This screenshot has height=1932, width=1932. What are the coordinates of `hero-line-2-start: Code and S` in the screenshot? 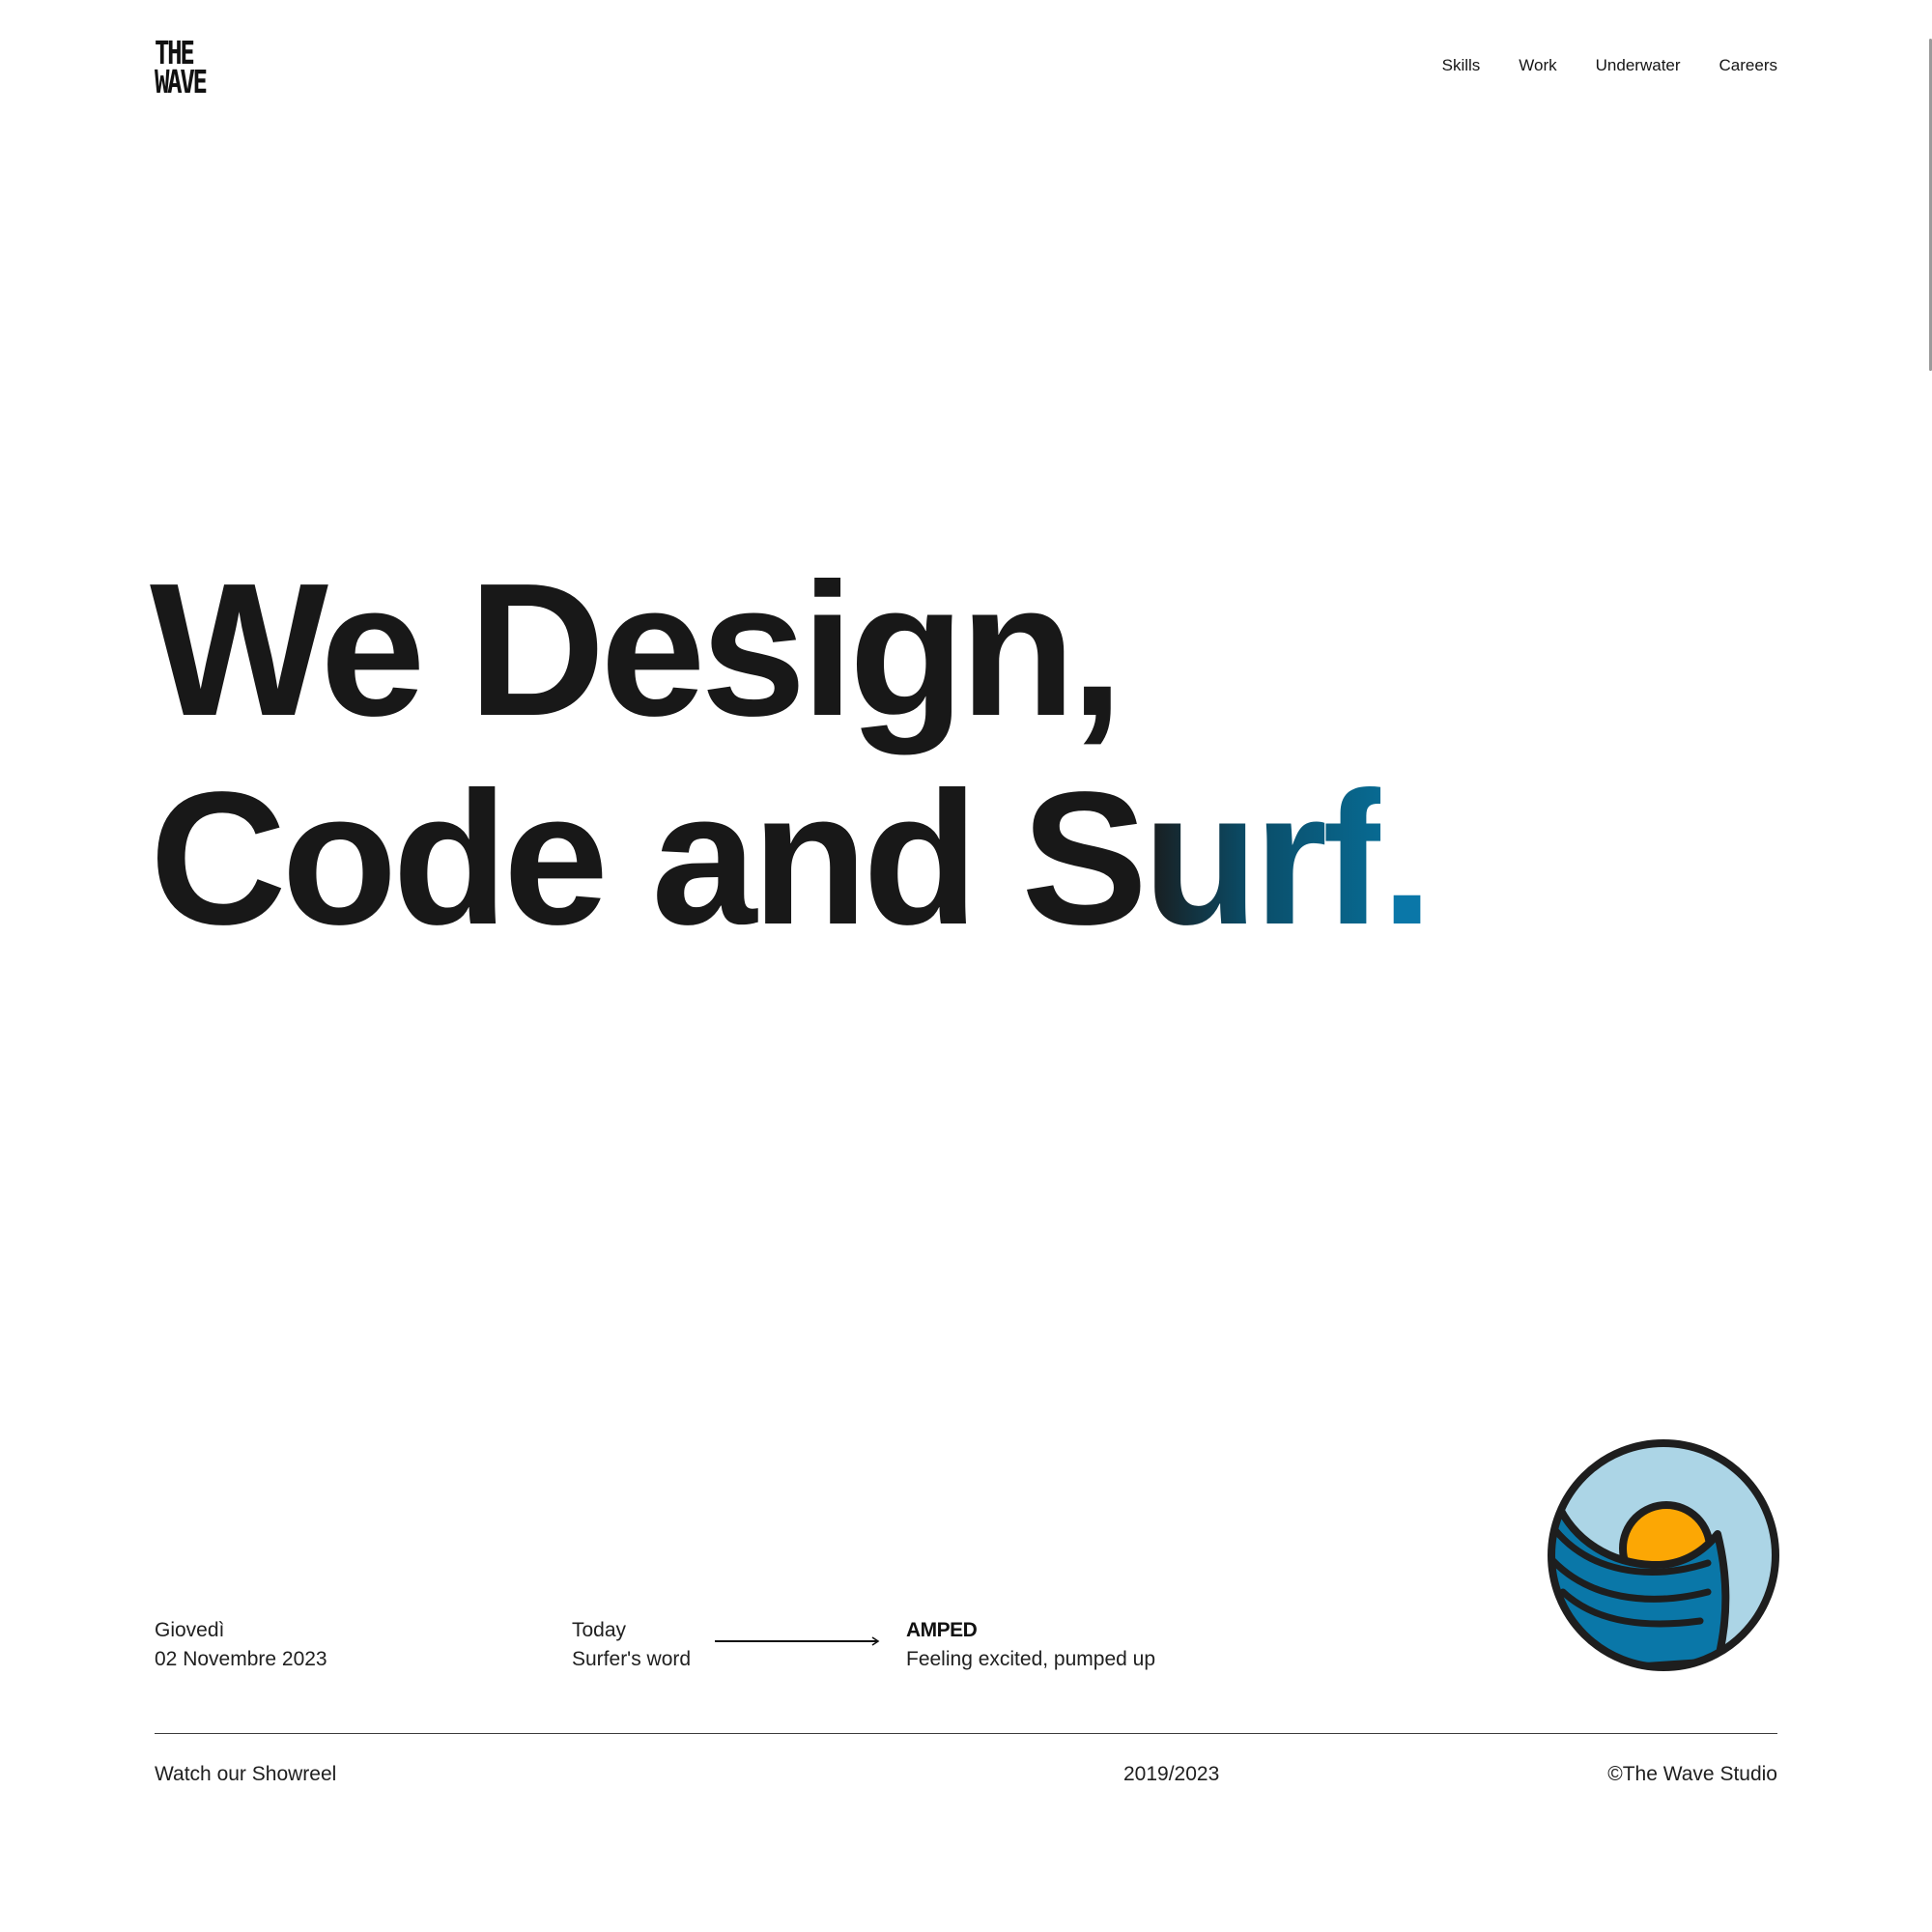 It's located at (649, 858).